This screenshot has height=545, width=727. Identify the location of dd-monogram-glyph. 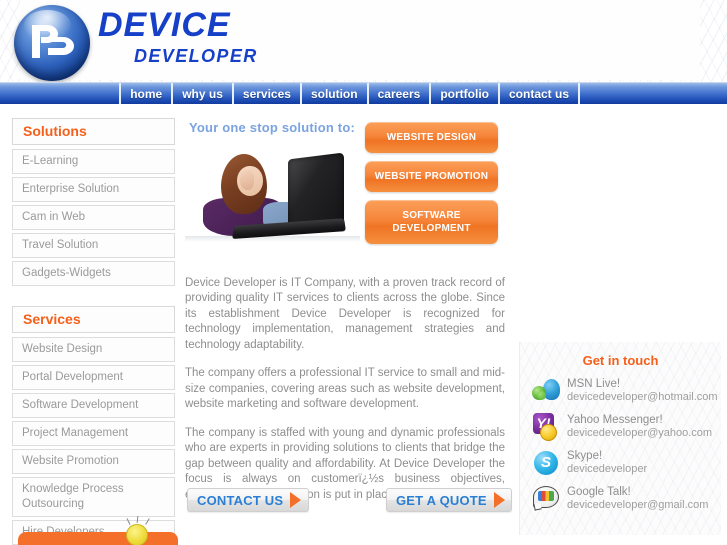
(52, 43).